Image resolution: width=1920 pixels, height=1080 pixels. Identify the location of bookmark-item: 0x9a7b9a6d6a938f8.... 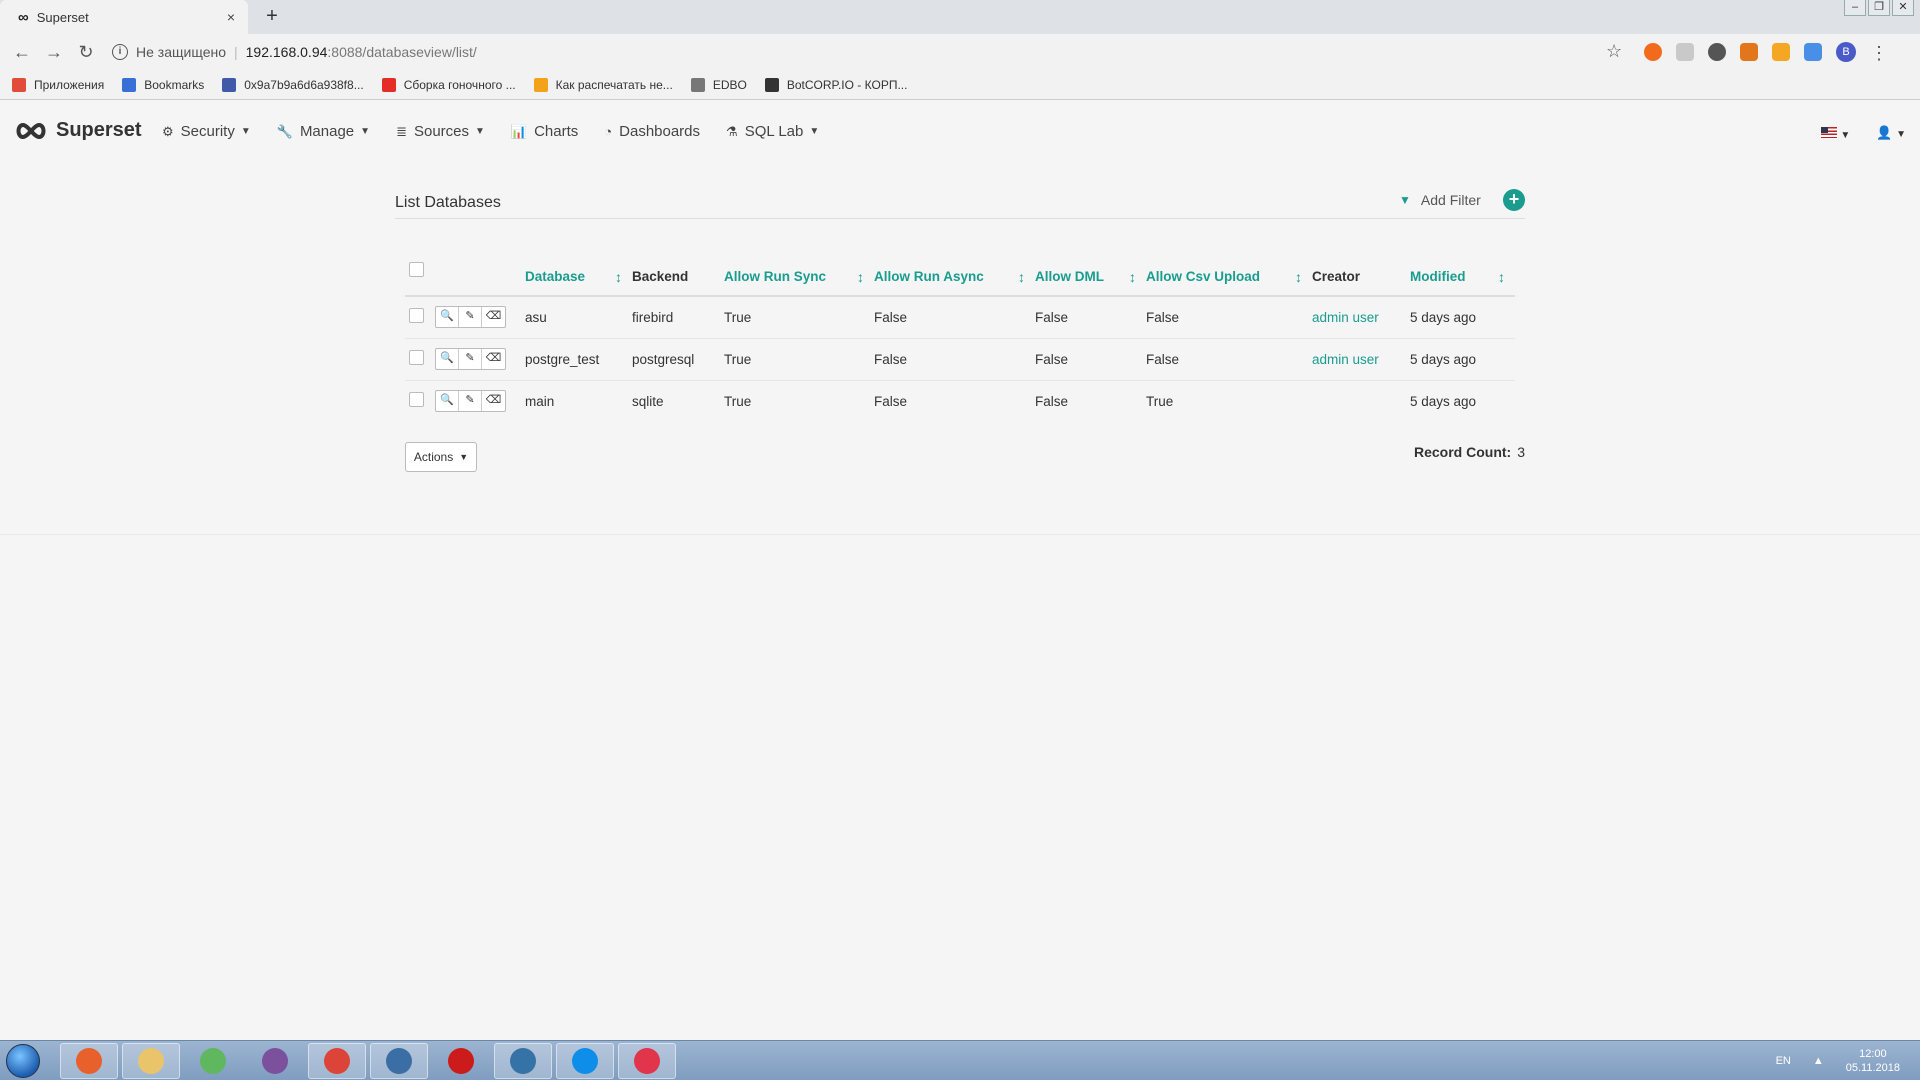
(293, 84).